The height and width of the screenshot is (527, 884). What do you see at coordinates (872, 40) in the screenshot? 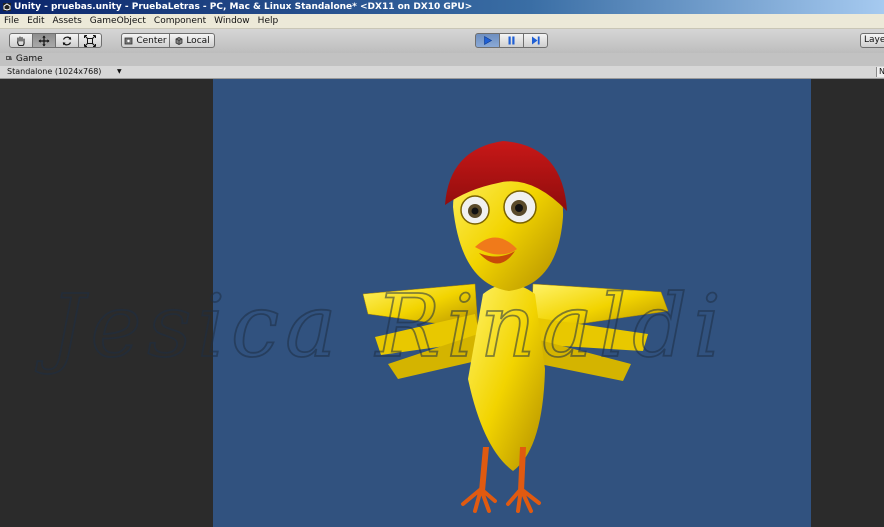
I see `layers-dropdown: Laye` at bounding box center [872, 40].